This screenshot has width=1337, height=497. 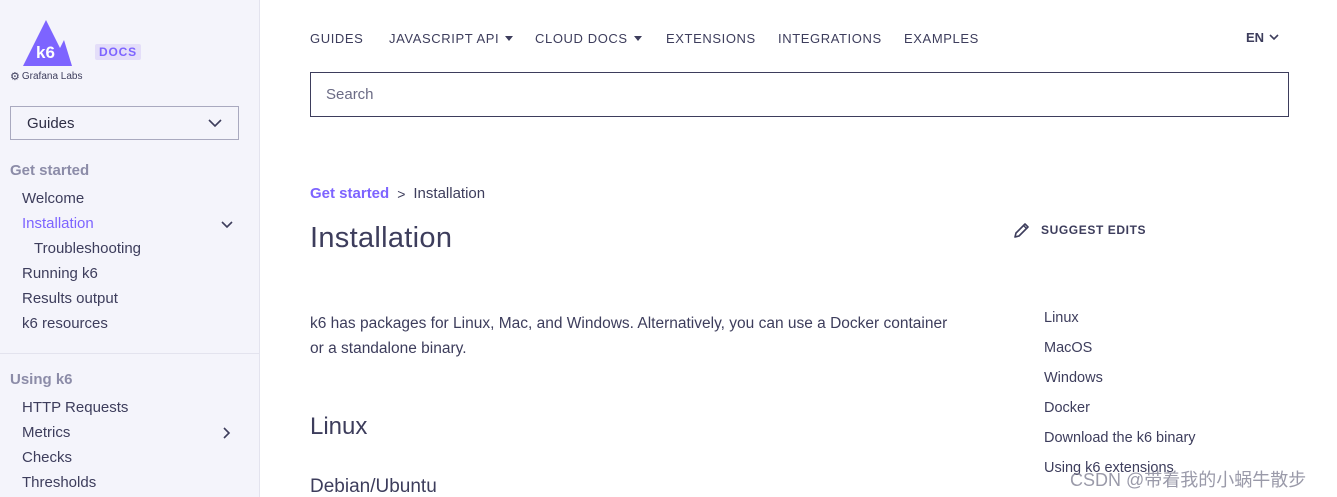 I want to click on nav-cloud-docs-label: CLOUD DOCS, so click(x=581, y=38).